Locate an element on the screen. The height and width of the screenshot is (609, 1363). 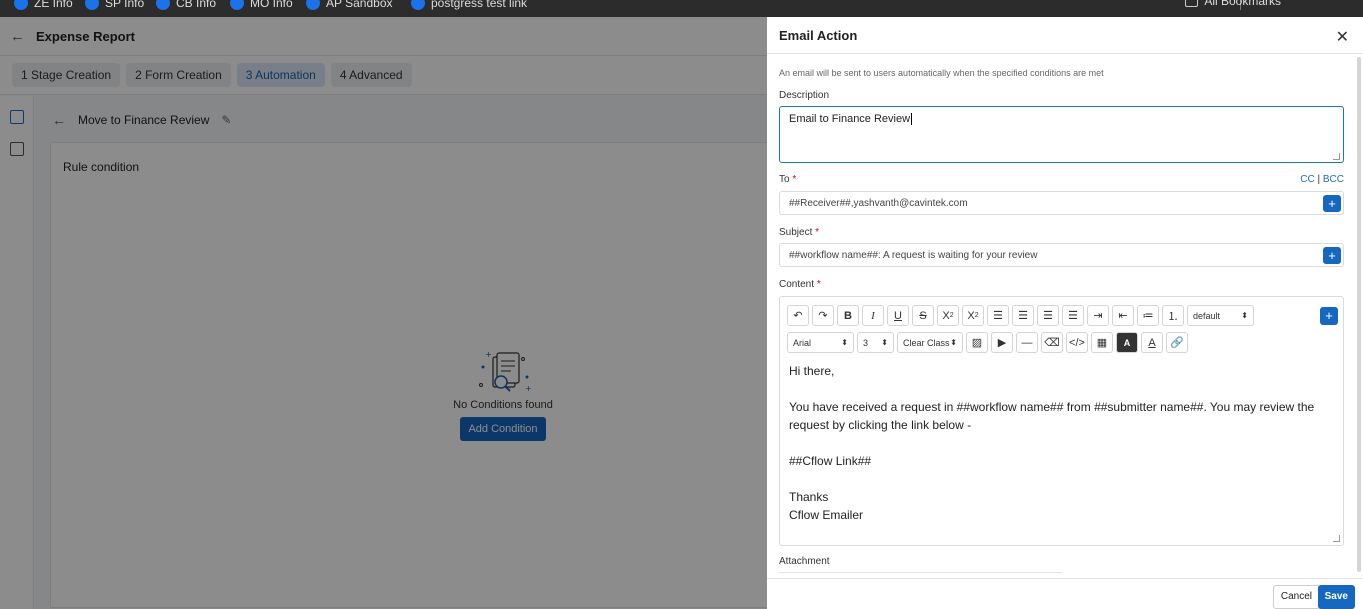
content-line: Thanks is located at coordinates (809, 497).